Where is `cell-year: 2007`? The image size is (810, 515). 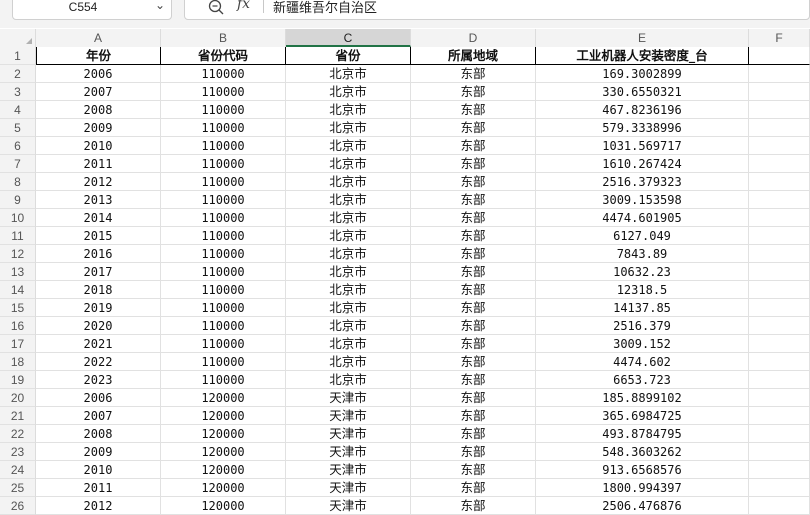
cell-year: 2007 is located at coordinates (98, 92).